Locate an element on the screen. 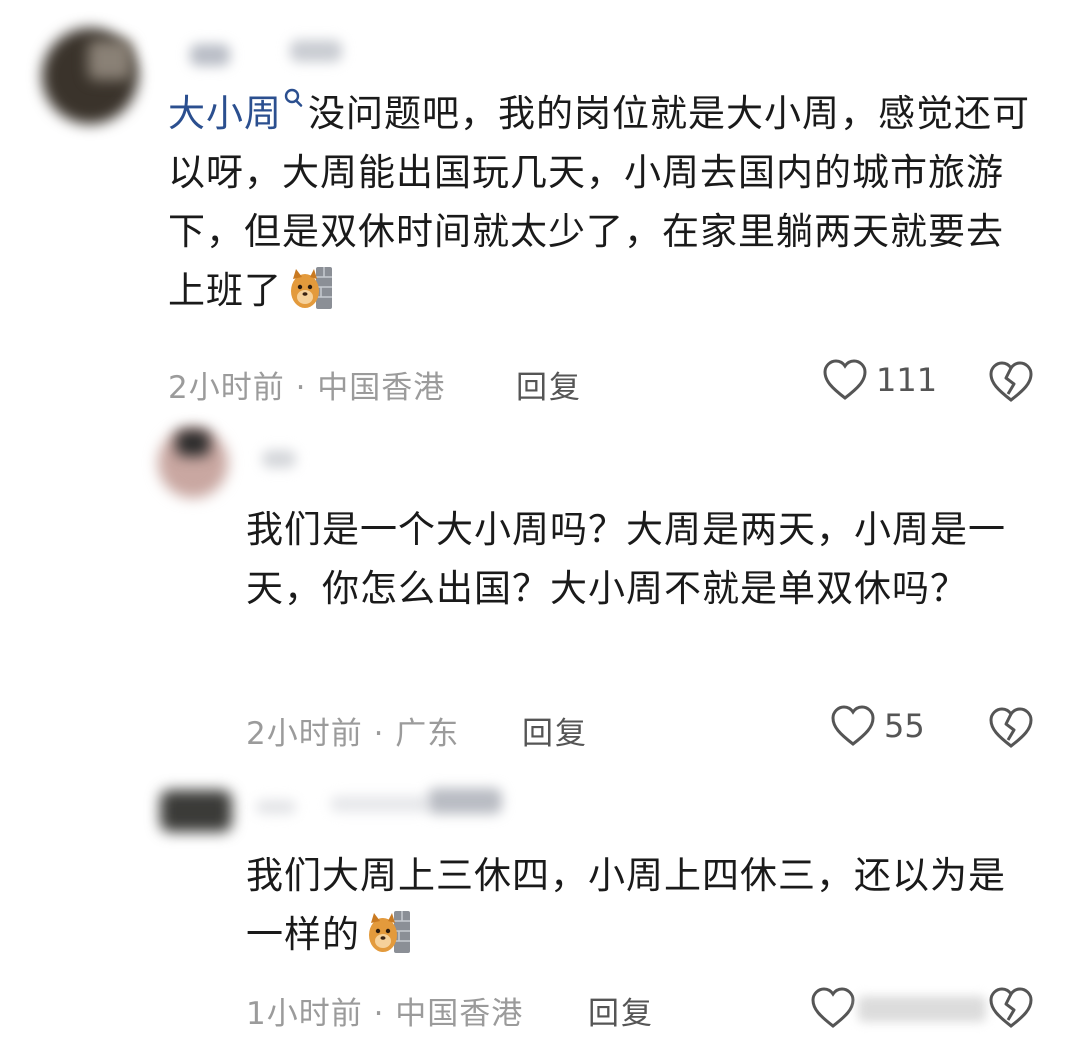 This screenshot has width=1080, height=1039. comment-text: 我们大周上三休四，小周上四休三，还以为是一样的 is located at coordinates (641, 905).